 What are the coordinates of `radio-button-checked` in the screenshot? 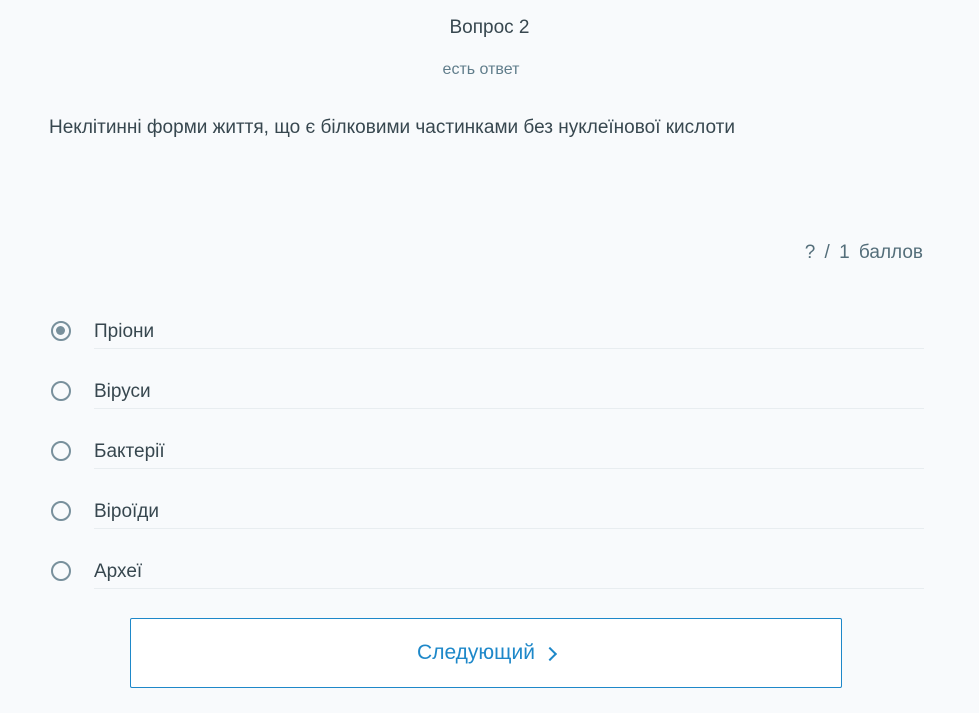 It's located at (61, 331).